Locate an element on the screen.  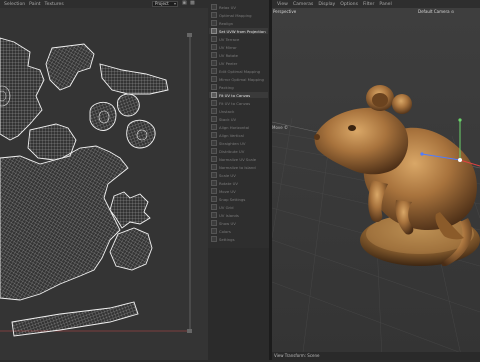
viewport-projection: Perspective is located at coordinates (284, 11).